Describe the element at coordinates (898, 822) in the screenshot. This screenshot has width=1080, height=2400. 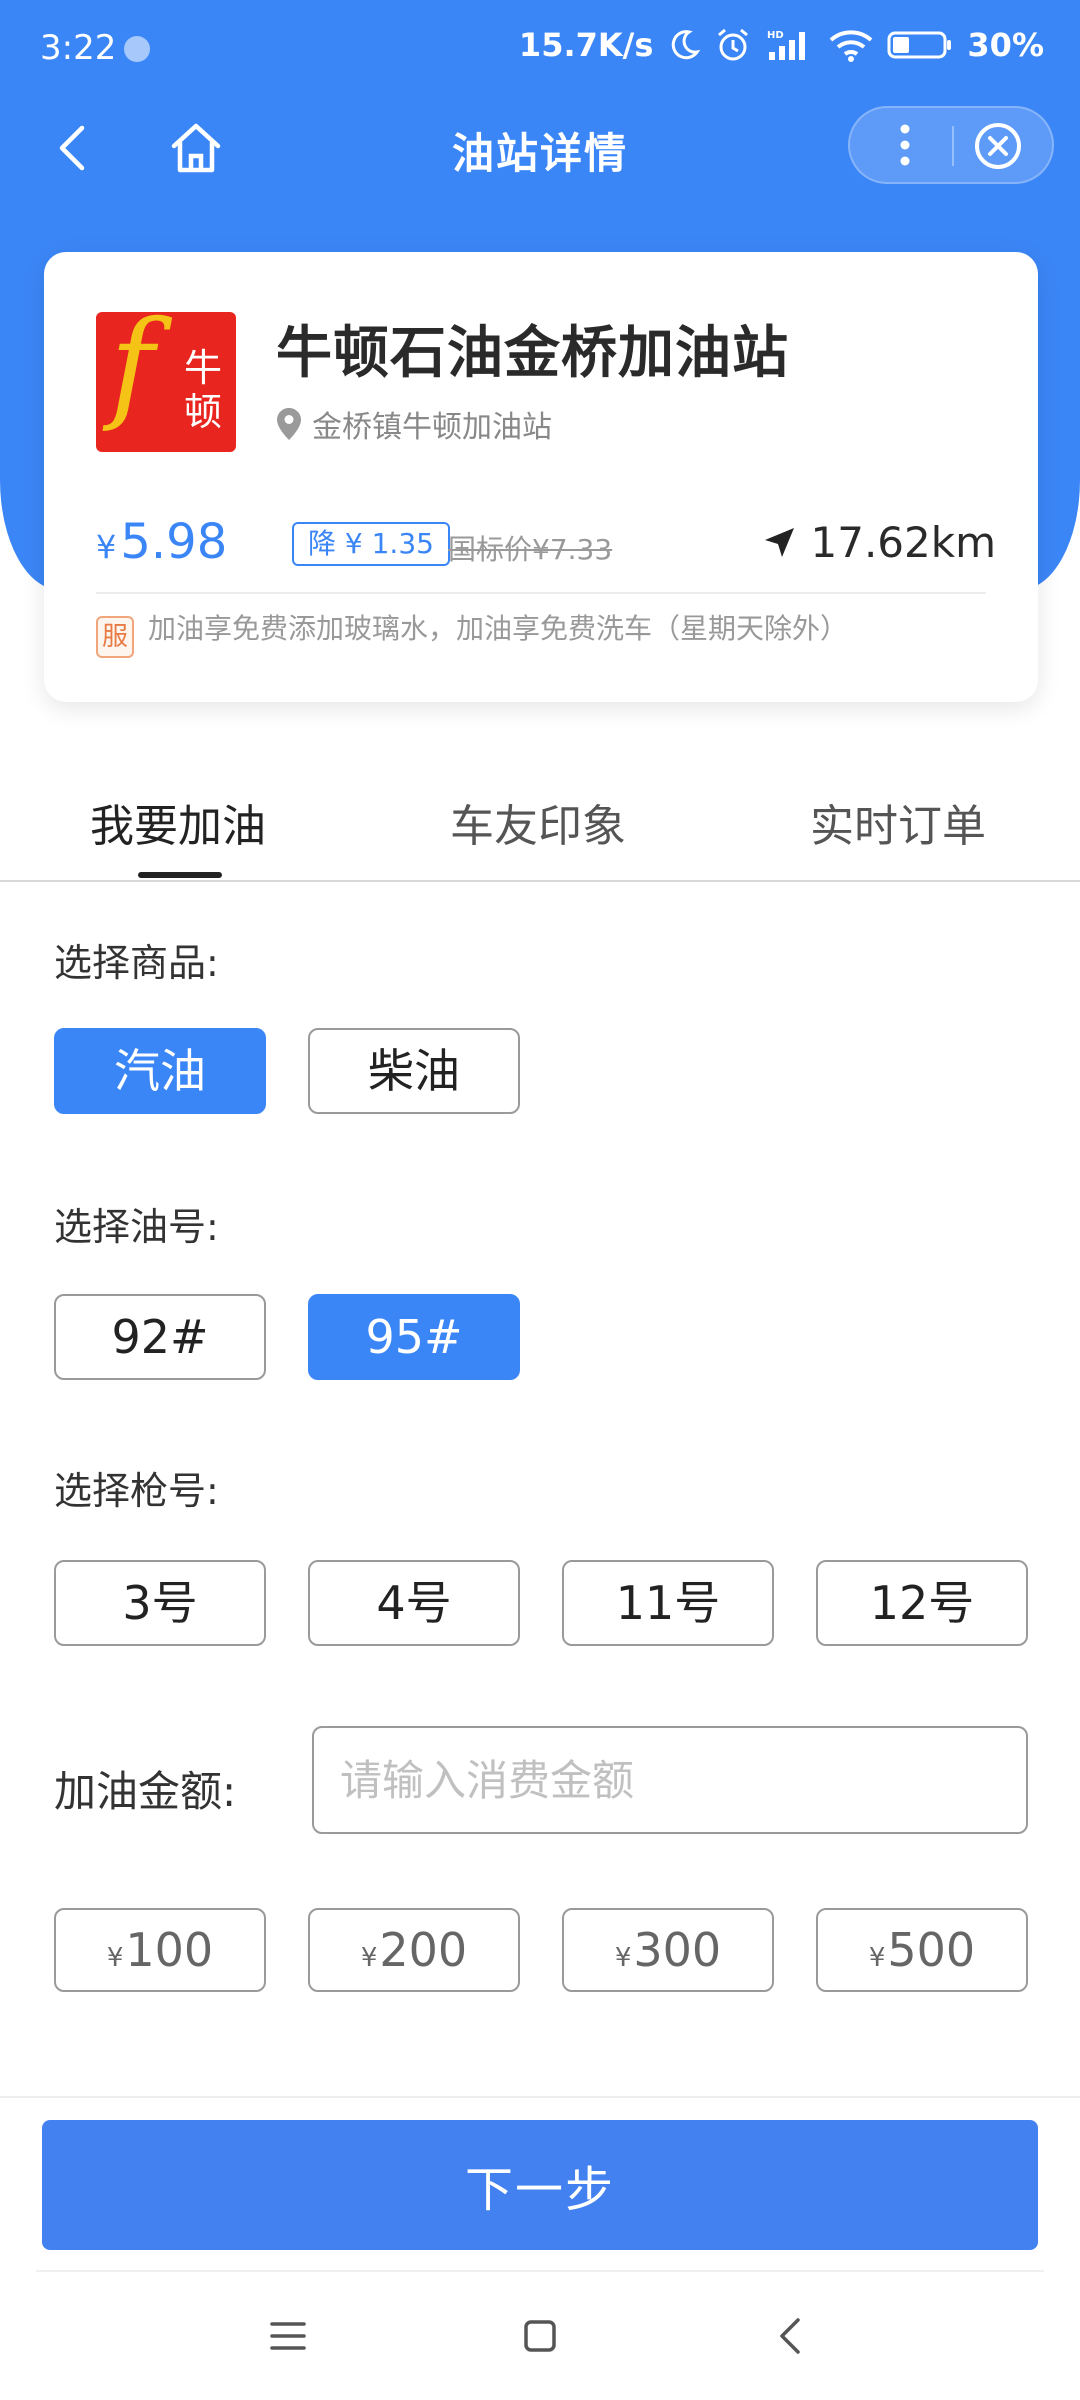
I see `tab-orders: 实时订单` at that location.